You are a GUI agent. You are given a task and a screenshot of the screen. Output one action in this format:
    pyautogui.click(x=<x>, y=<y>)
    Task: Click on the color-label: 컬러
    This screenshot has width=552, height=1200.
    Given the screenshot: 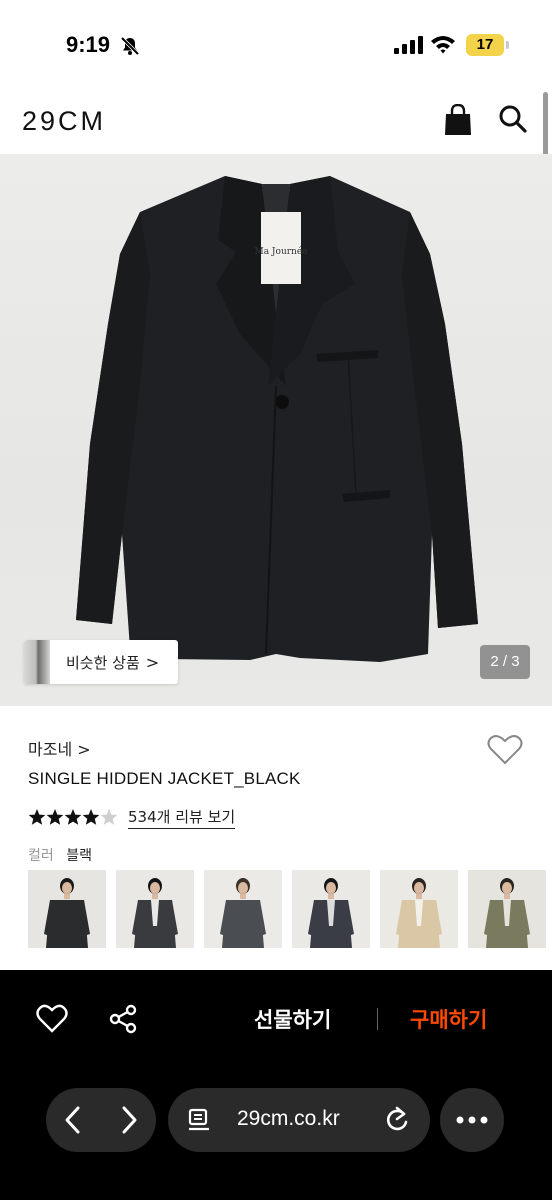 What is the action you would take?
    pyautogui.click(x=41, y=856)
    